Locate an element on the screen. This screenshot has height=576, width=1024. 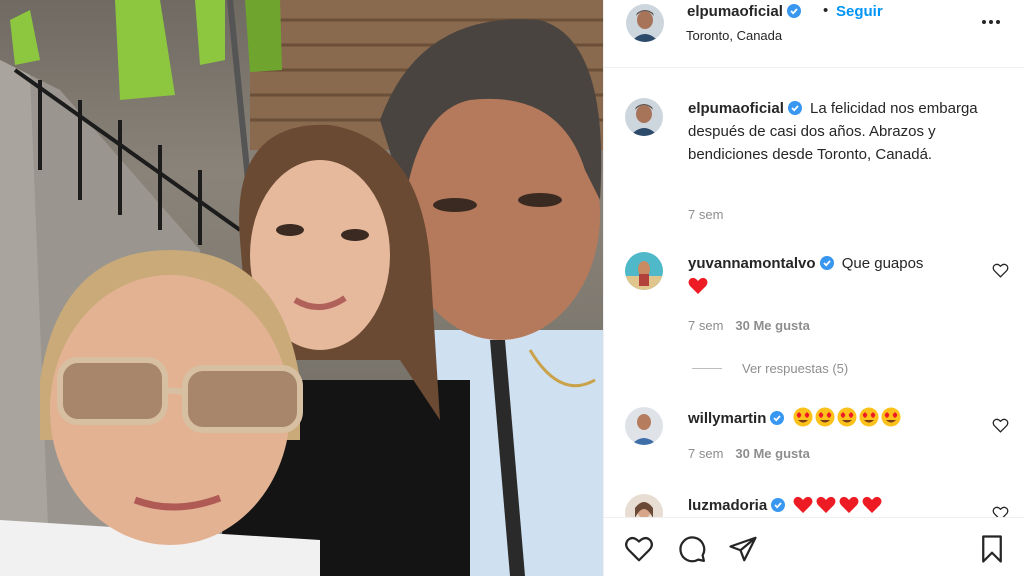
commenter-username: willymartin is located at coordinates (736, 418).